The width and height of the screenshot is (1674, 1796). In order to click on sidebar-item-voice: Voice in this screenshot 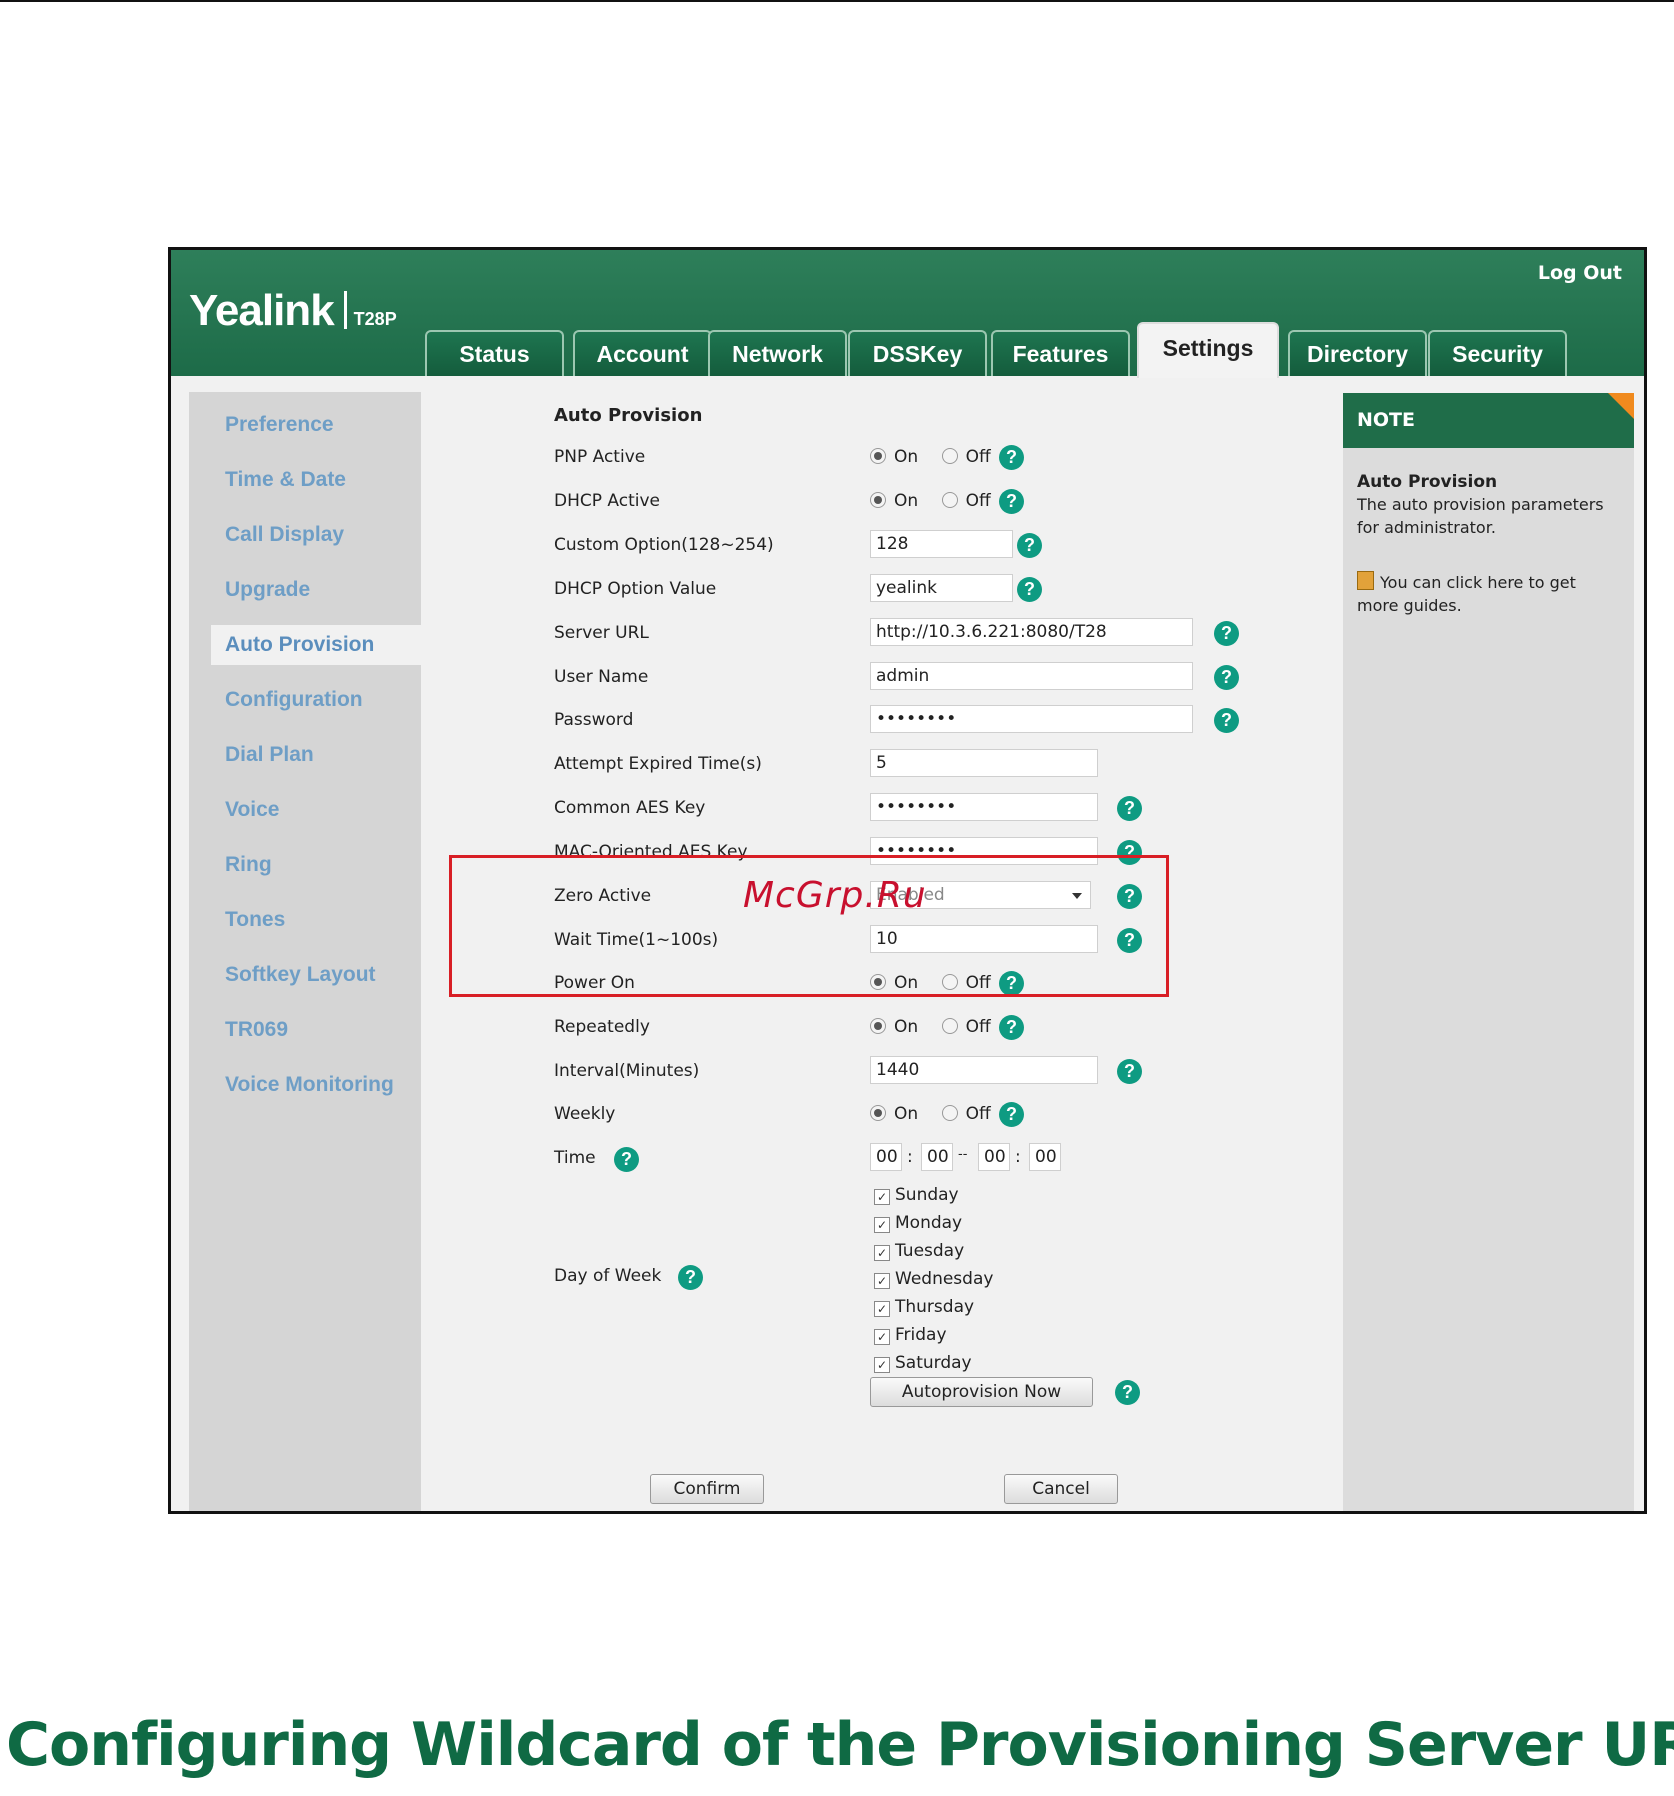, I will do `click(252, 810)`.